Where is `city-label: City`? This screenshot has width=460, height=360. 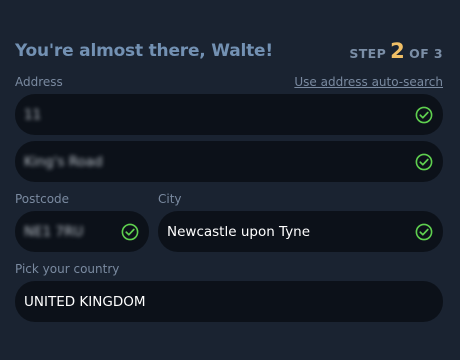 city-label: City is located at coordinates (170, 199).